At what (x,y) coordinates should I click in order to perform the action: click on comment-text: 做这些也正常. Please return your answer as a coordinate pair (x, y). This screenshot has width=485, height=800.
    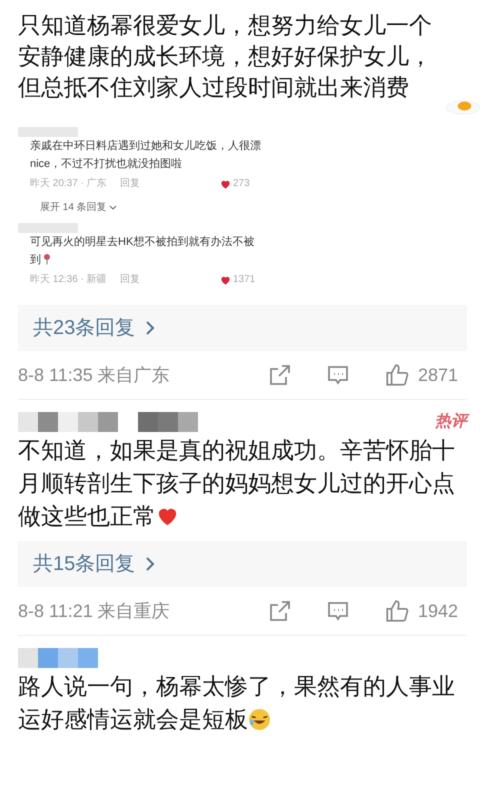
    Looking at the image, I should click on (87, 516).